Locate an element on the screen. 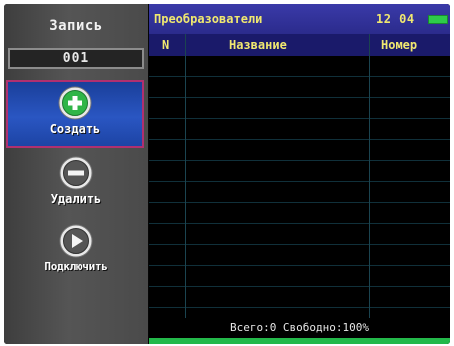  minus-circle-icon is located at coordinates (76, 173).